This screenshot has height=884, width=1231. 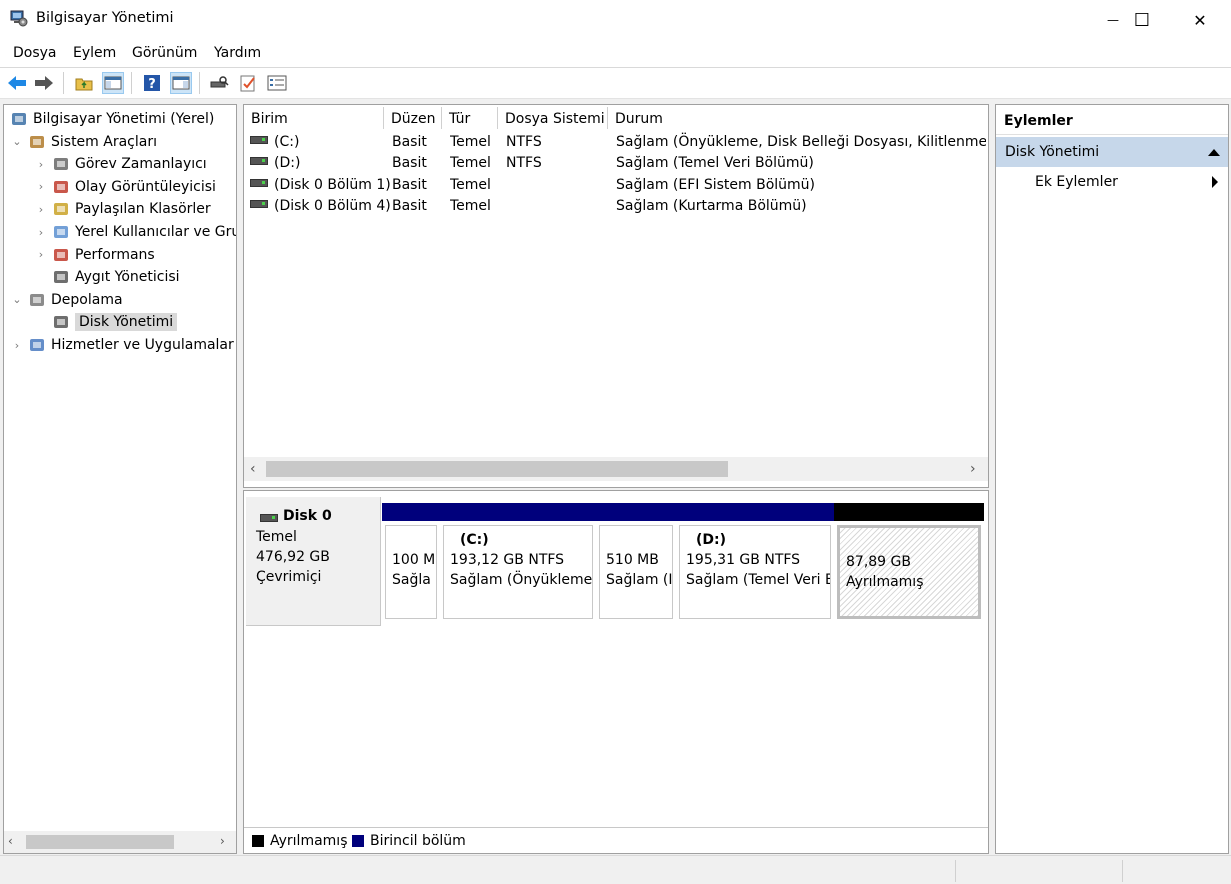 I want to click on tree-item: Disk Yönetimi, so click(x=106, y=322).